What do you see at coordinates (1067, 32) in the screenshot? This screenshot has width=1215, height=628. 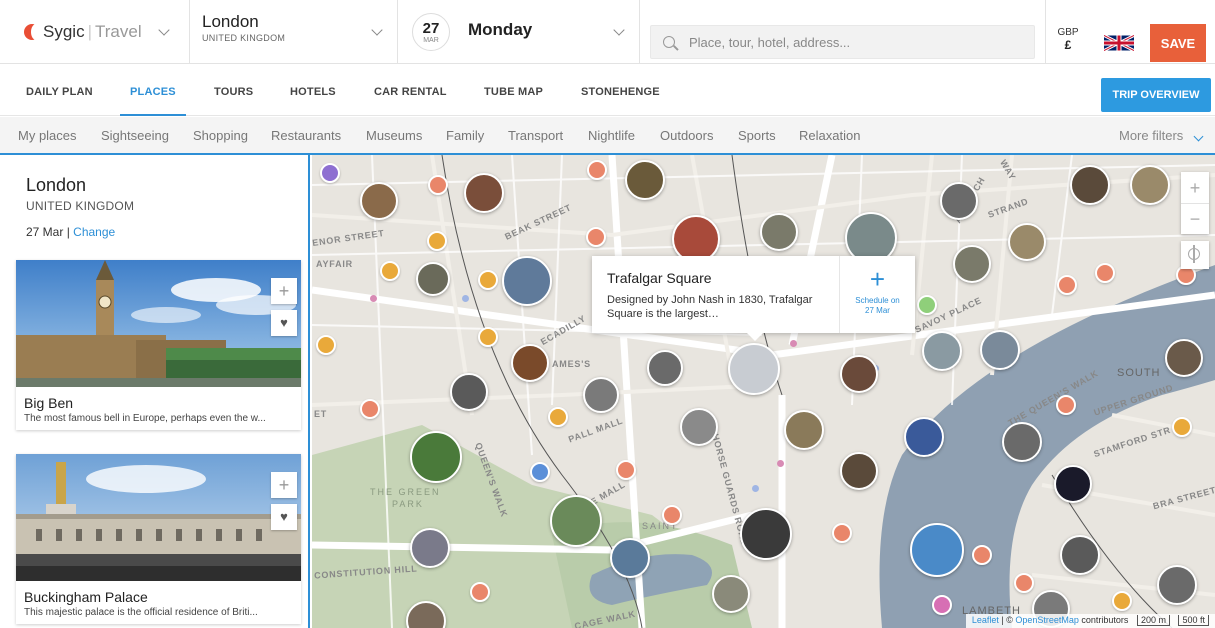 I see `currency-selector: GBP £` at bounding box center [1067, 32].